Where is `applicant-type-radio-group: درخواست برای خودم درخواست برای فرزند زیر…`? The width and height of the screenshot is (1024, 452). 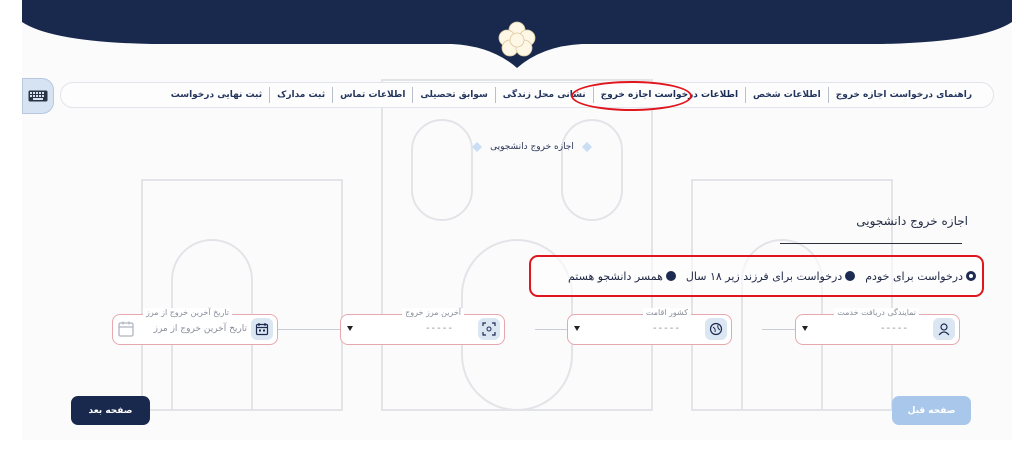
applicant-type-radio-group: درخواست برای خودم درخواست برای فرزند زیر… is located at coordinates (756, 276).